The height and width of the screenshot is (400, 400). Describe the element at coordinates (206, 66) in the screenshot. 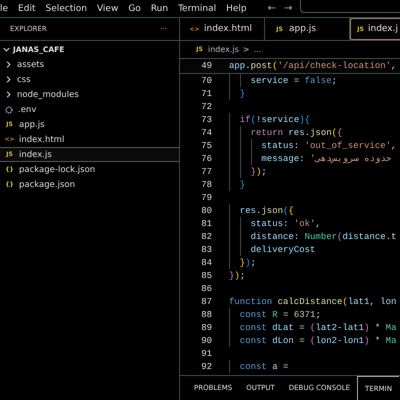

I see `line-number: 49` at that location.